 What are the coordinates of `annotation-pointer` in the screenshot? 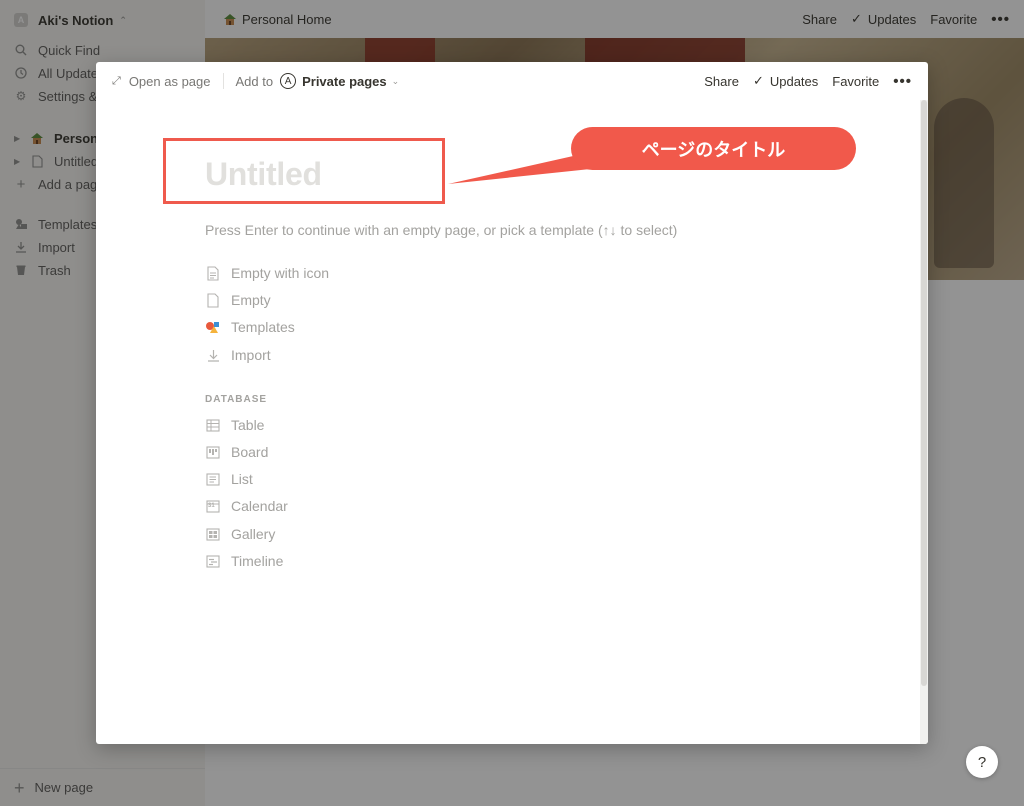 It's located at (524, 167).